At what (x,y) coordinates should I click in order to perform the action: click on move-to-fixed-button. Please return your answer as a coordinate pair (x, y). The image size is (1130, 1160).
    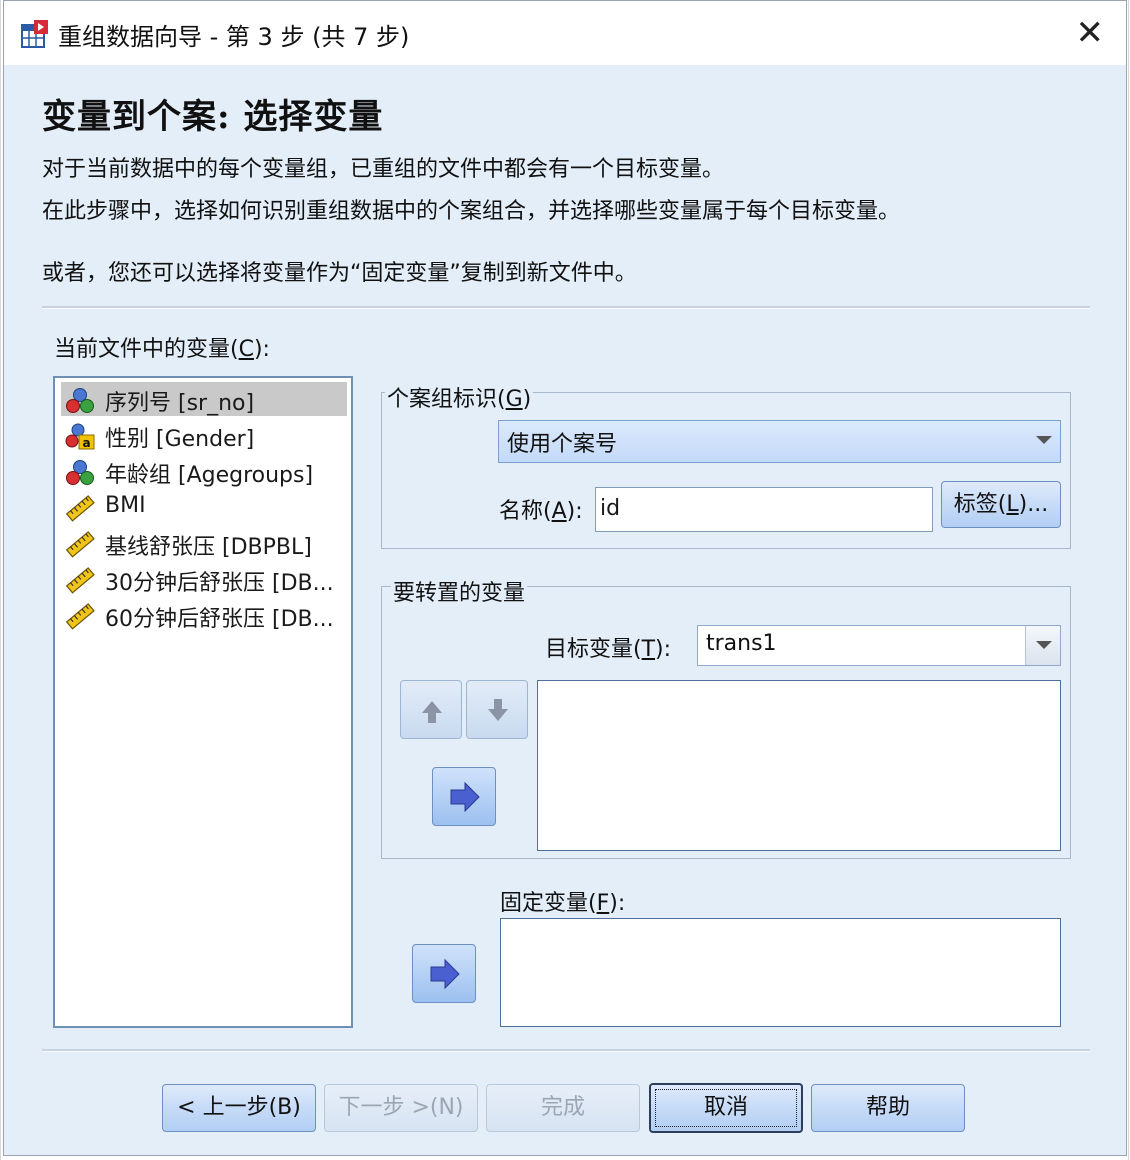
    Looking at the image, I should click on (444, 973).